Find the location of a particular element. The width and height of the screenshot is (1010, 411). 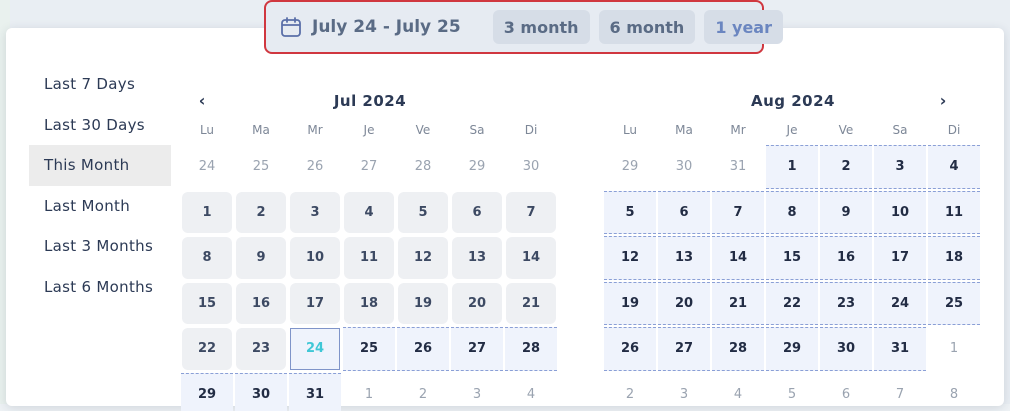

day-number: 18 is located at coordinates (369, 303).